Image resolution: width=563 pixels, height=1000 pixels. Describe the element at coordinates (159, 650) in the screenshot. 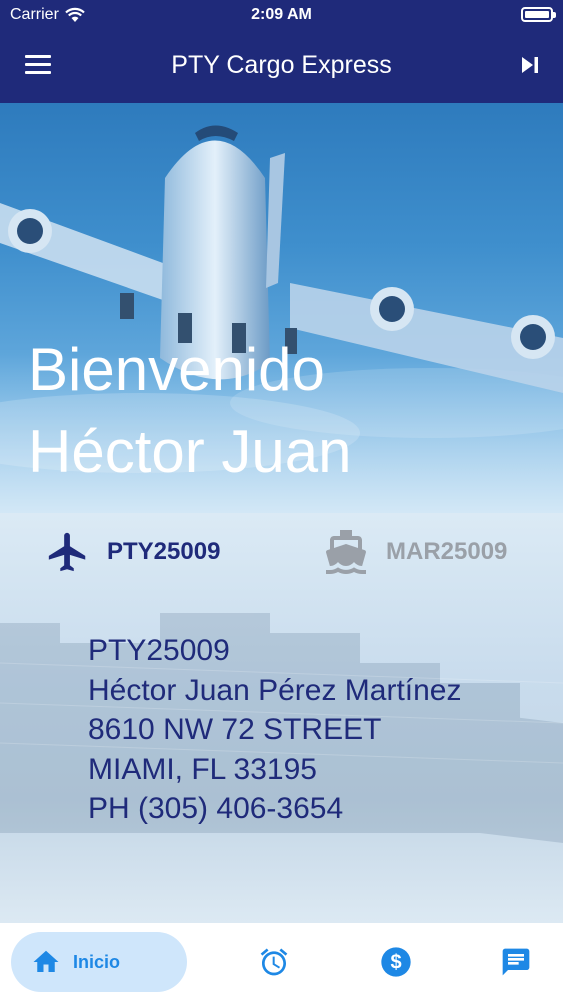

I see `address-code: PTY25009` at that location.